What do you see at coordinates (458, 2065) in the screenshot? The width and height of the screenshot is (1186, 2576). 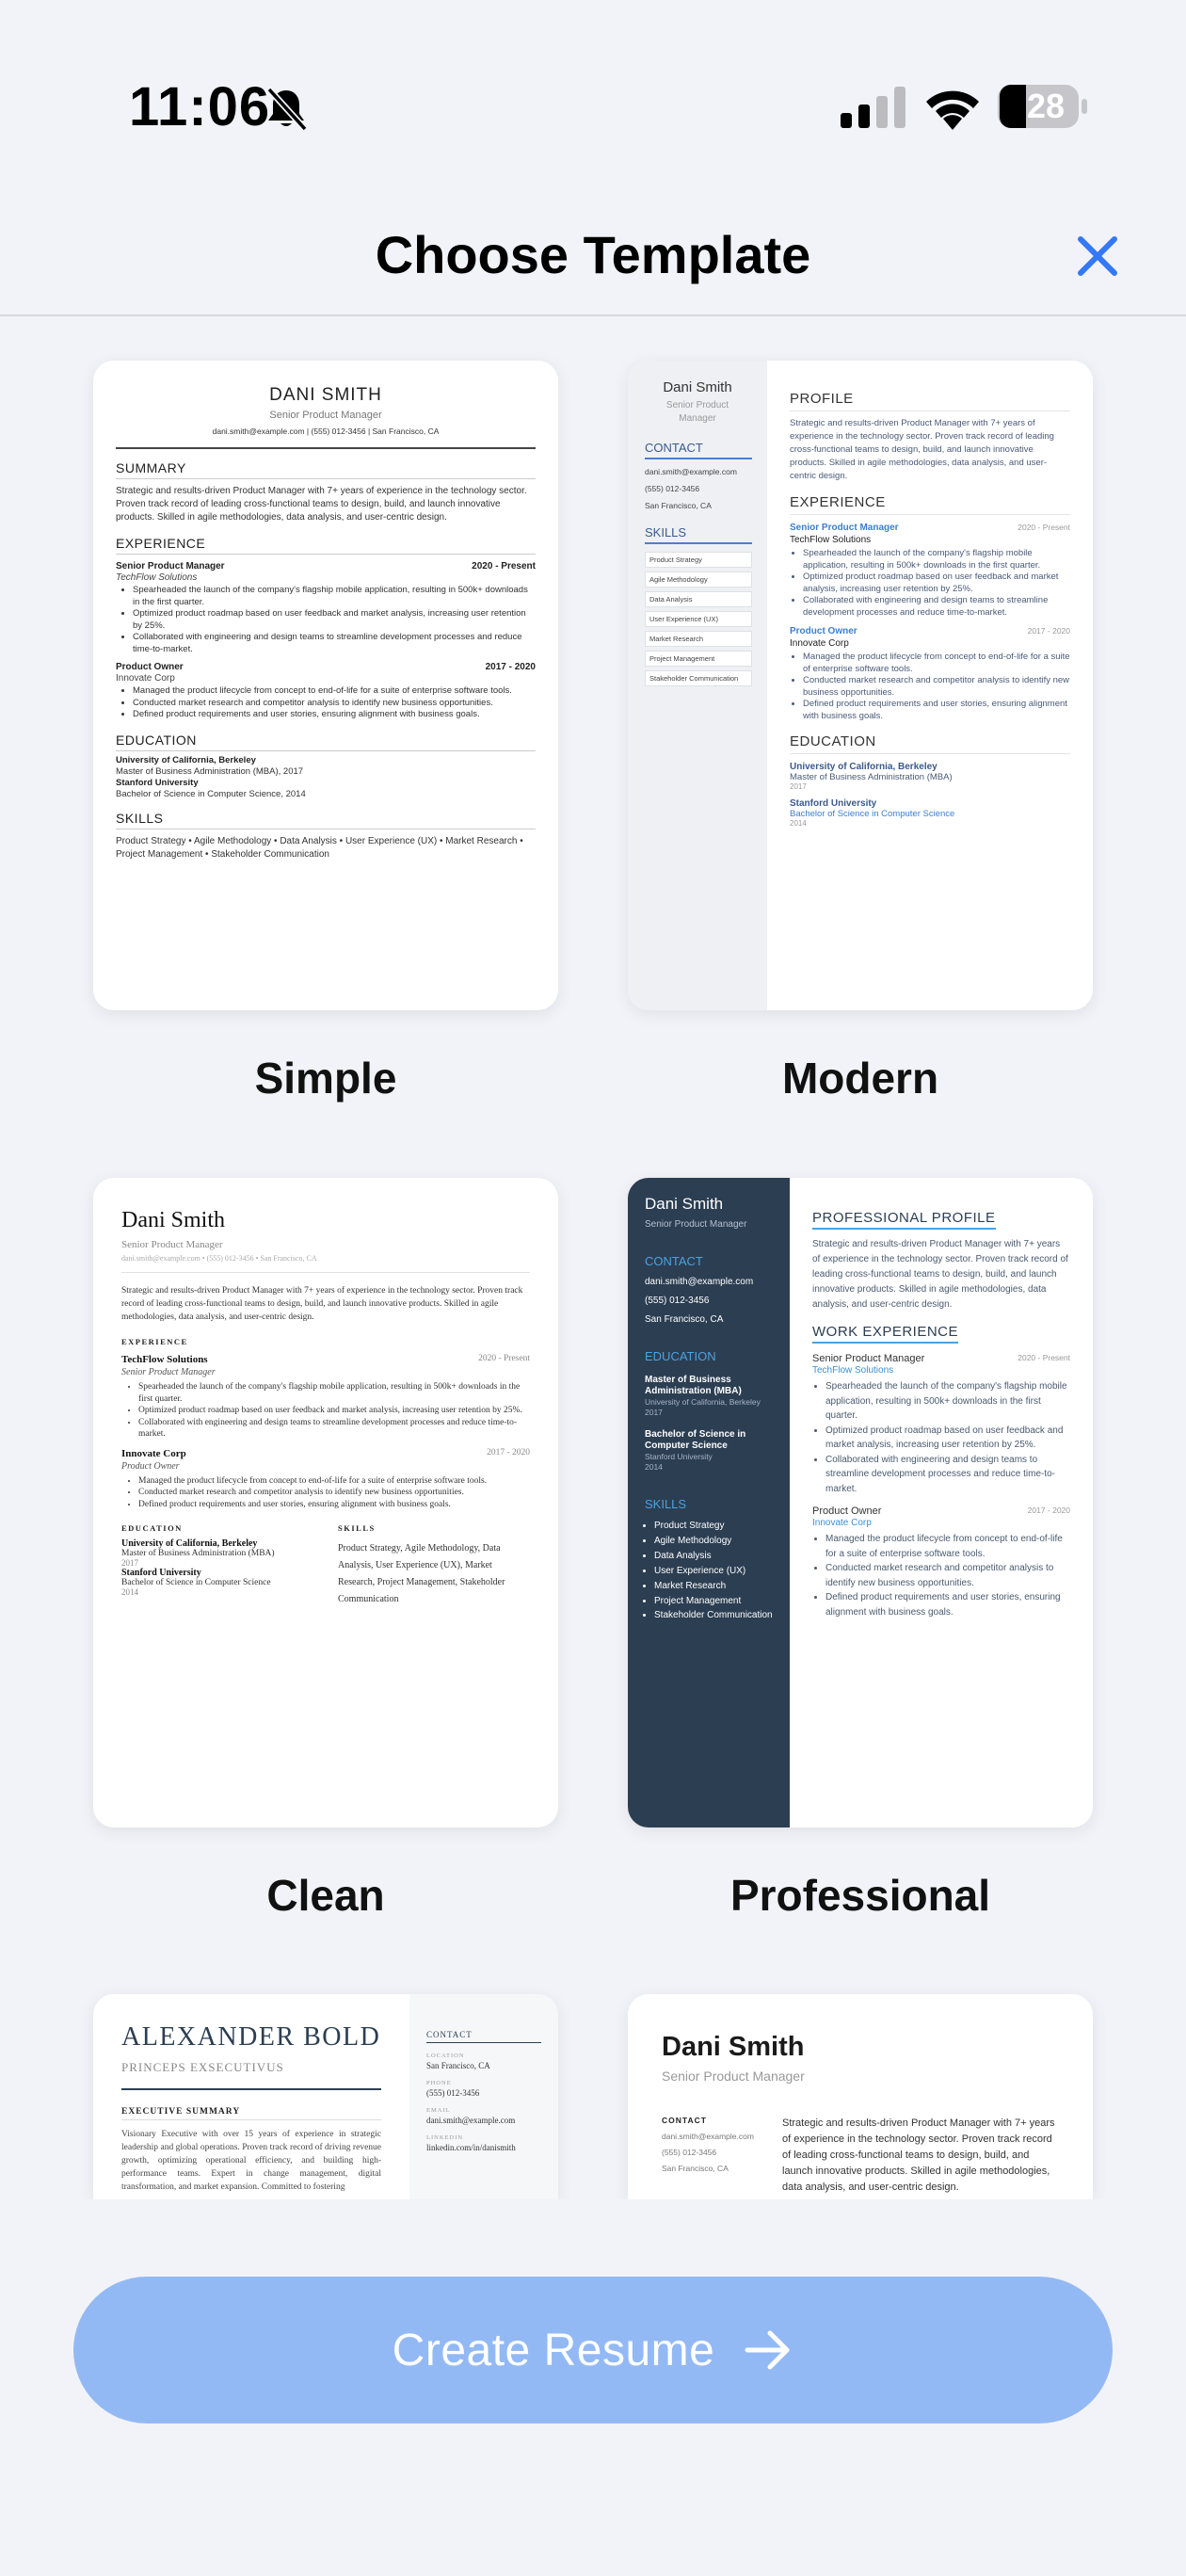 I see `contact-location: San Francisco, CA` at bounding box center [458, 2065].